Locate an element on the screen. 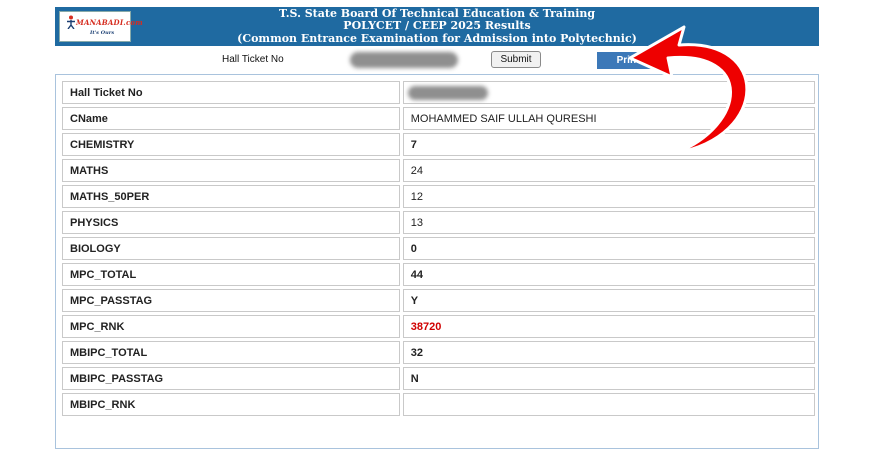  table-row: BIOLOGY 0 is located at coordinates (438, 248).